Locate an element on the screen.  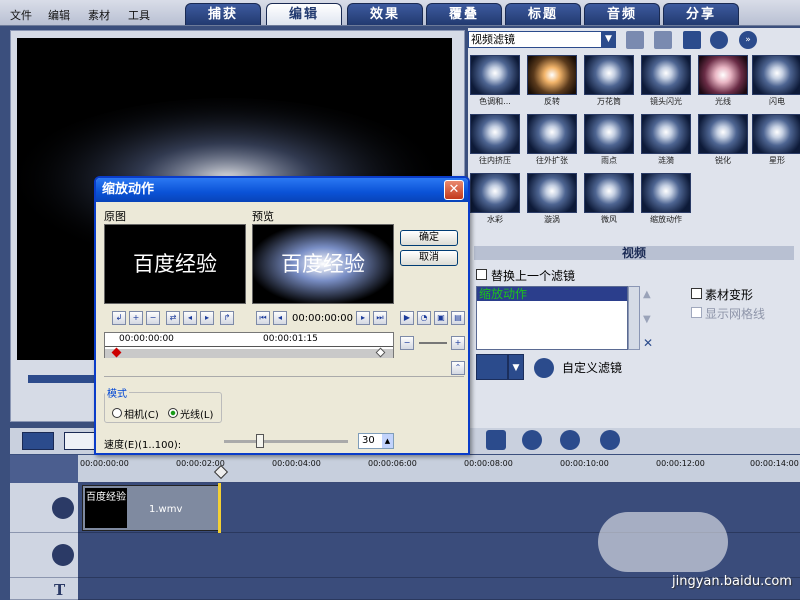
tab-audio: 音频 is located at coordinates (622, 14).